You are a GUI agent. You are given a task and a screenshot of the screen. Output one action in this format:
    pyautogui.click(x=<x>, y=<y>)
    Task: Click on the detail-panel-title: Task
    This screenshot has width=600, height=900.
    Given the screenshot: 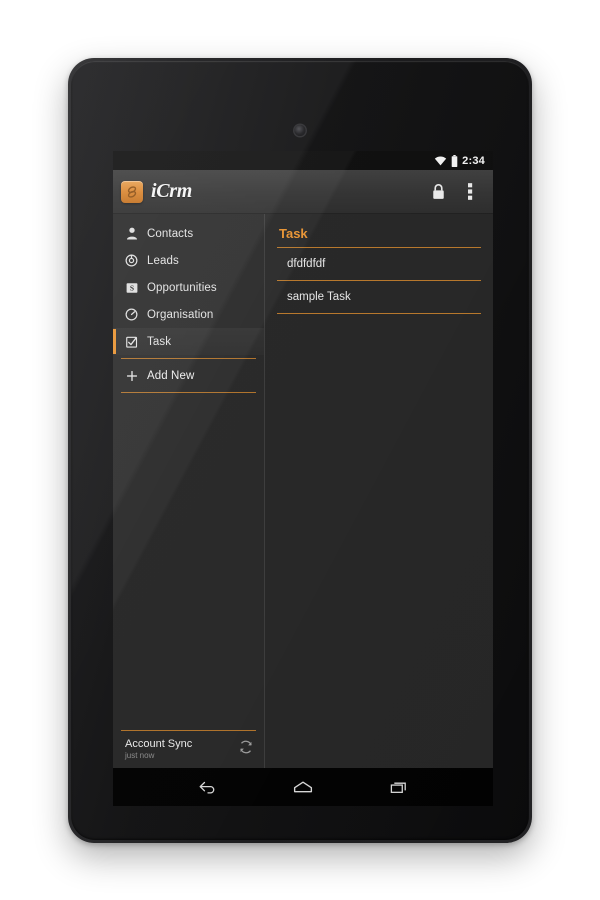 What is the action you would take?
    pyautogui.click(x=293, y=233)
    